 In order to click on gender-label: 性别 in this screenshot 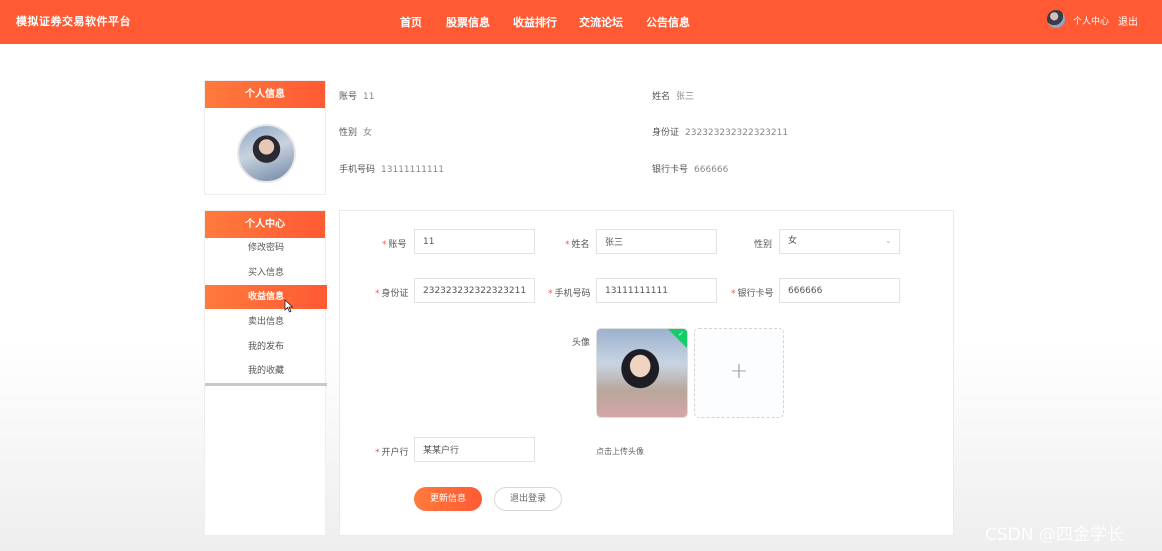, I will do `click(763, 245)`.